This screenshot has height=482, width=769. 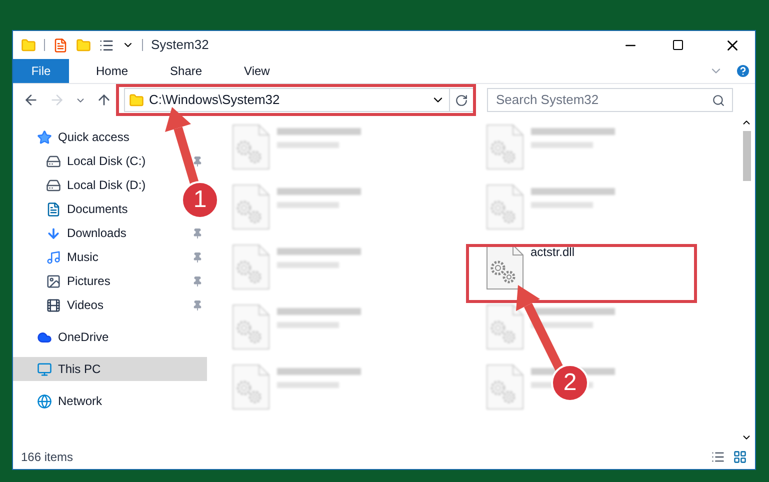 What do you see at coordinates (186, 71) in the screenshot?
I see `ribbon-tab: Share` at bounding box center [186, 71].